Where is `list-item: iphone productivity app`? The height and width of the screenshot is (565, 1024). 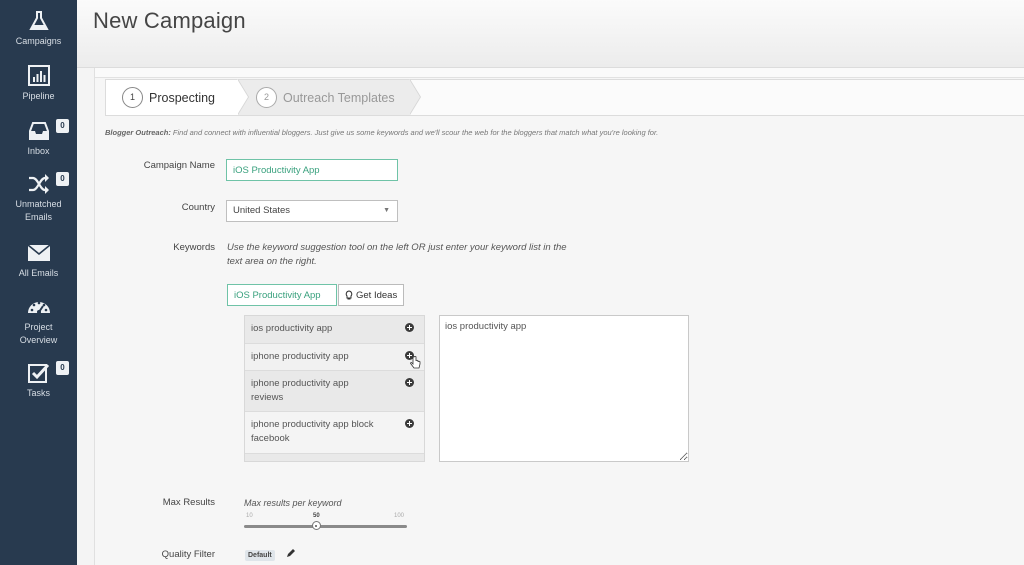 list-item: iphone productivity app is located at coordinates (334, 357).